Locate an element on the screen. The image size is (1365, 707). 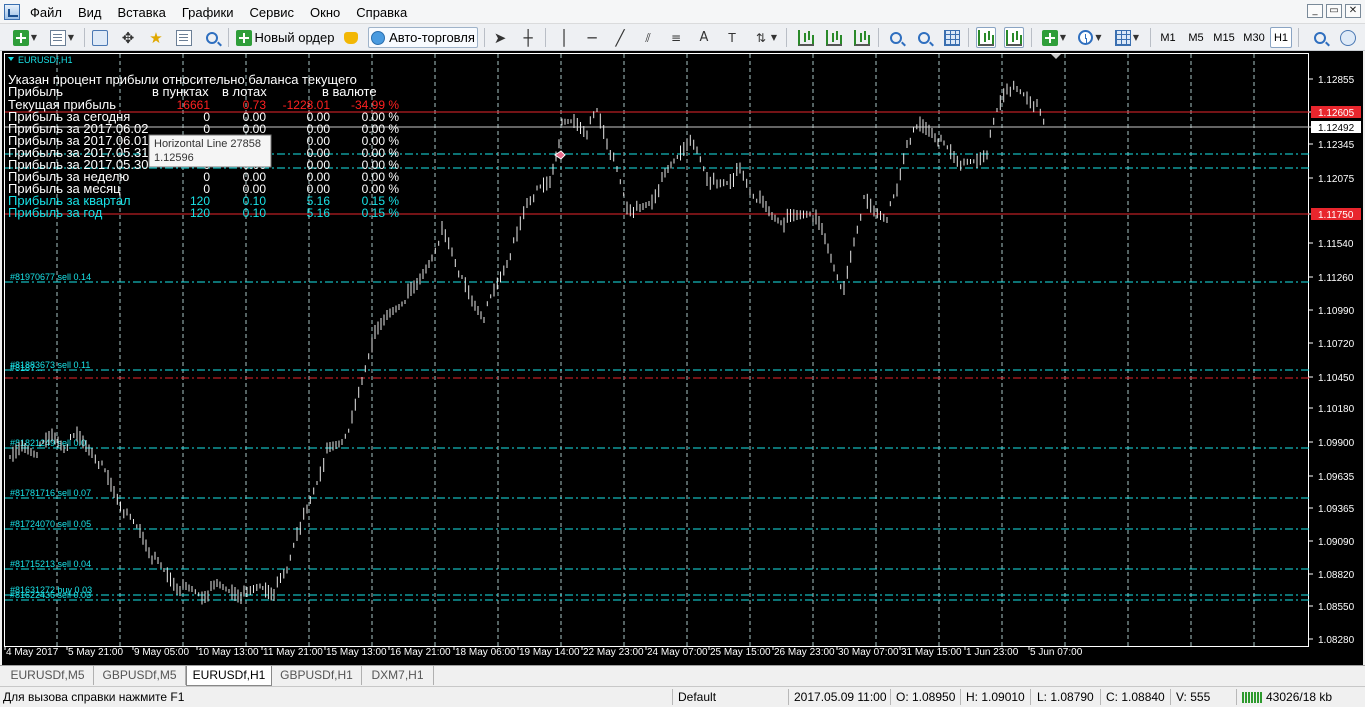
templates-button: ▼ is located at coordinates (1127, 37).